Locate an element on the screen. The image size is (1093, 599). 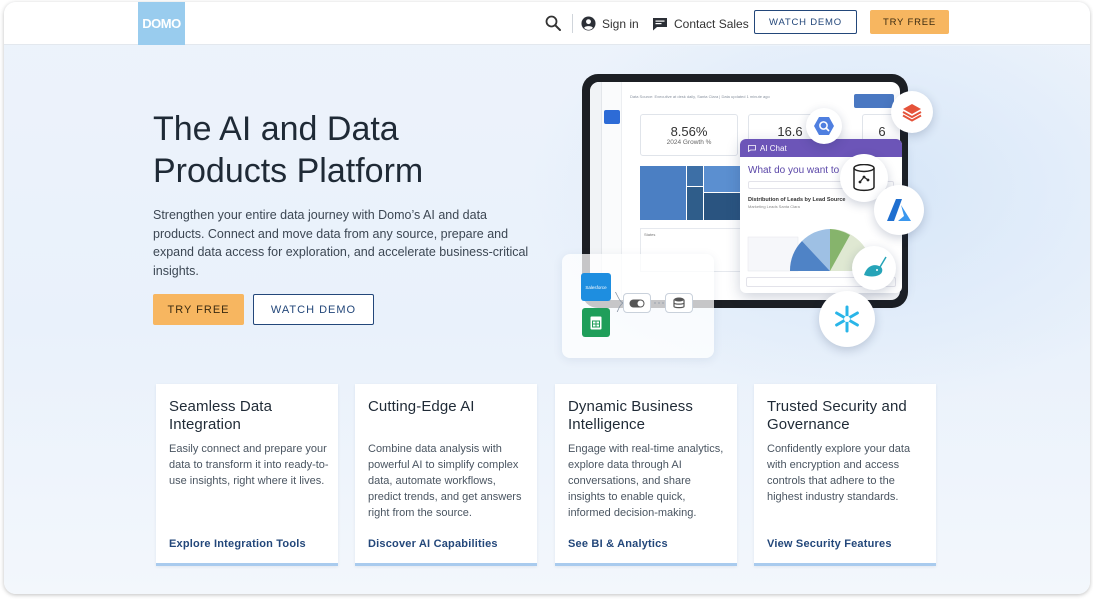
user-icon is located at coordinates (588, 23).